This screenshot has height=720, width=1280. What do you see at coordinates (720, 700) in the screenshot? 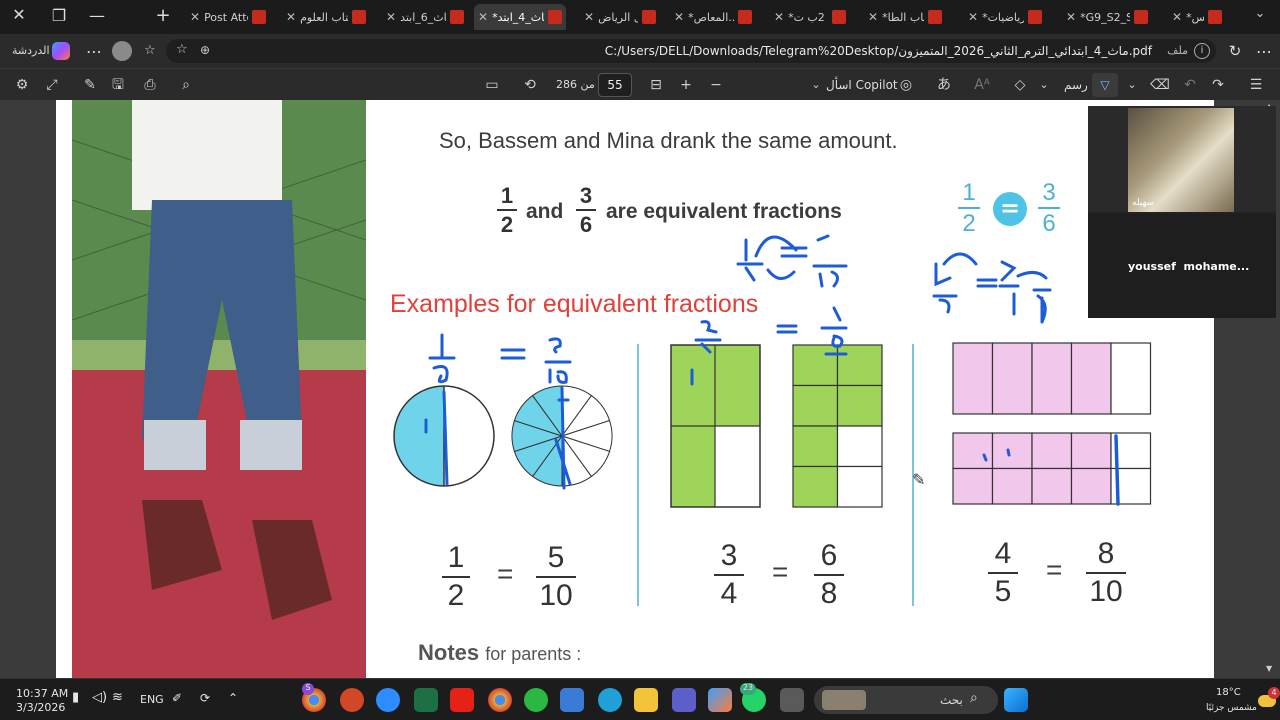
I see `copilot-app-icon` at bounding box center [720, 700].